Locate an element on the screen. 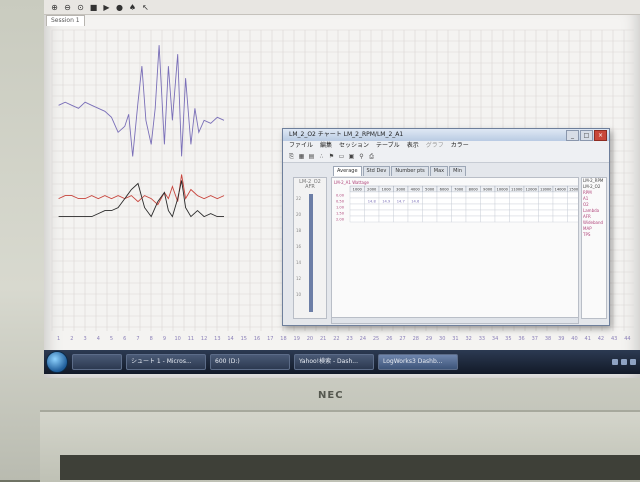 Image resolution: width=640 pixels, height=482 pixels. cursor-icon: ↖ is located at coordinates (145, 7).